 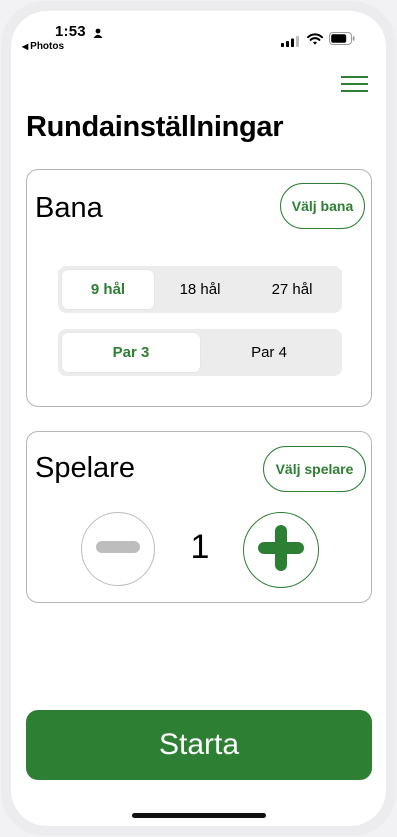 What do you see at coordinates (200, 547) in the screenshot?
I see `player-count: 1` at bounding box center [200, 547].